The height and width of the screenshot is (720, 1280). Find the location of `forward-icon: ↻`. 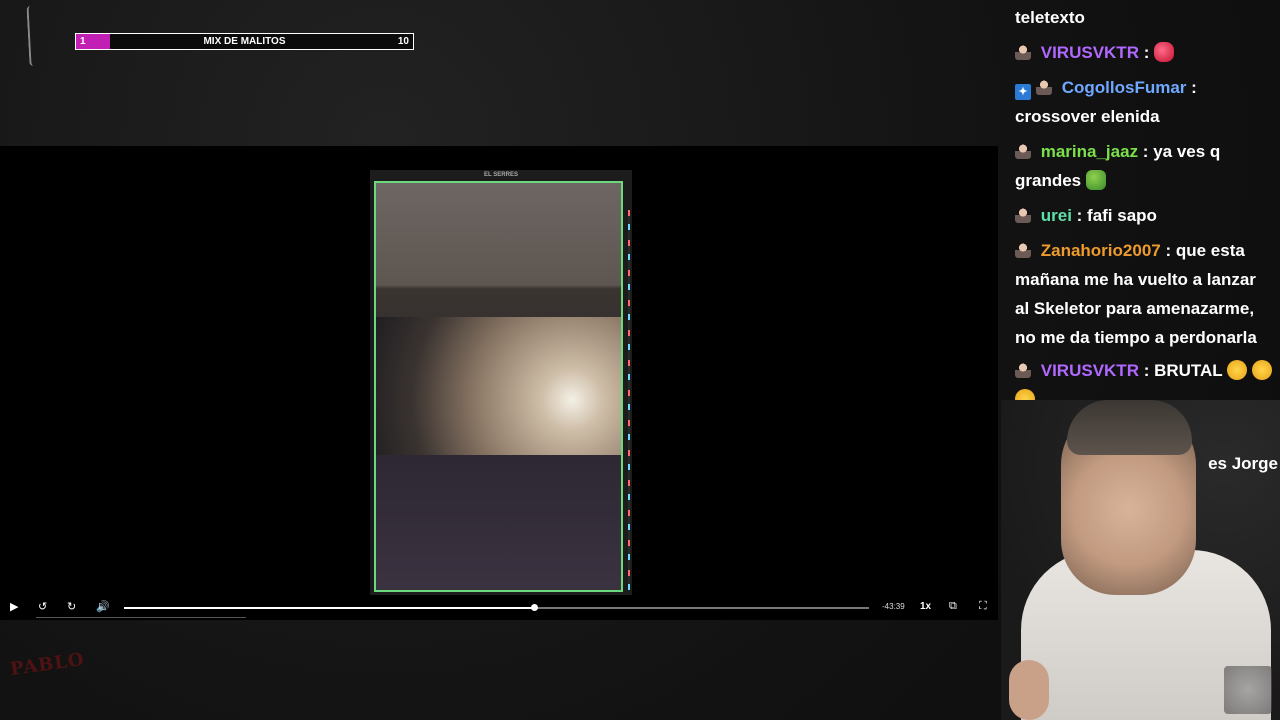

forward-icon: ↻ is located at coordinates (71, 606).